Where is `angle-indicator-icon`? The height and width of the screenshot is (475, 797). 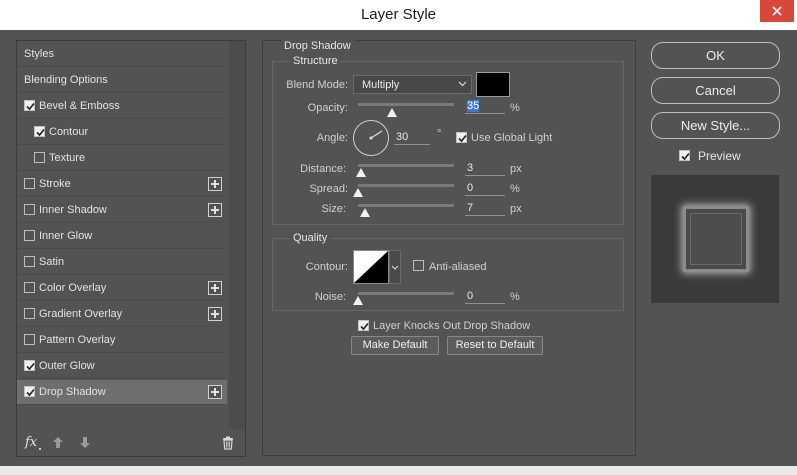 angle-indicator-icon is located at coordinates (376, 135).